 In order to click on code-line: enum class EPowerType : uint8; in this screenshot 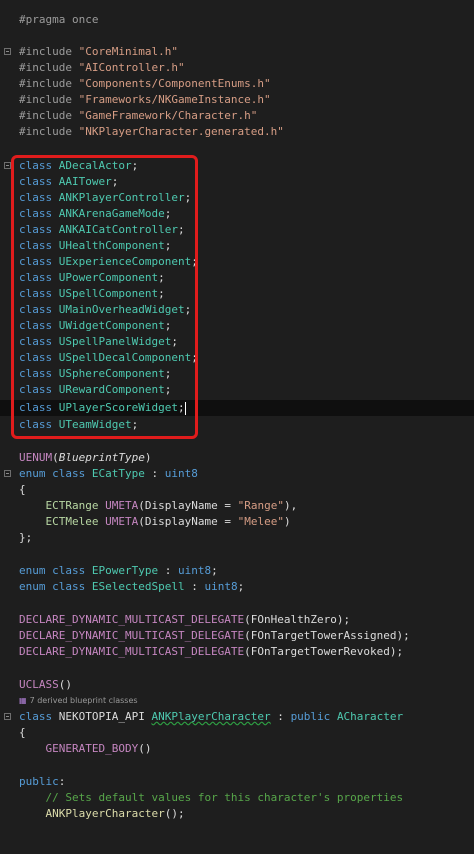, I will do `click(237, 571)`.